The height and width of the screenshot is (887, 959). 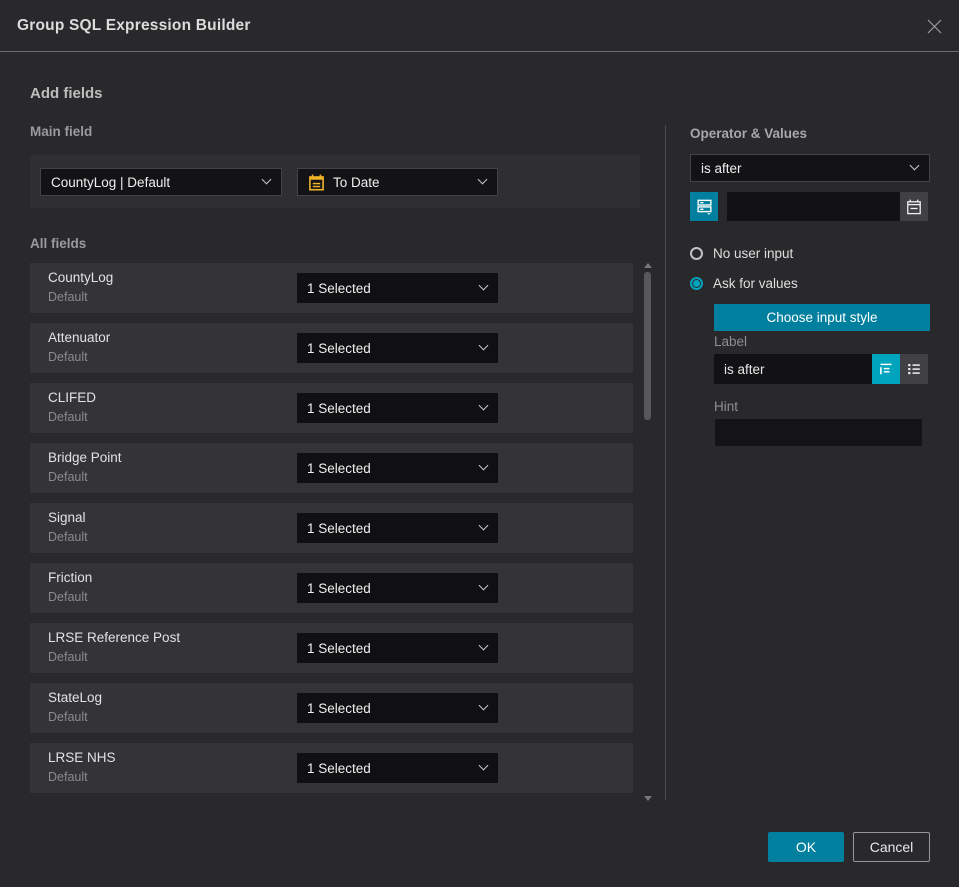 I want to click on calendar-picker-button, so click(x=914, y=206).